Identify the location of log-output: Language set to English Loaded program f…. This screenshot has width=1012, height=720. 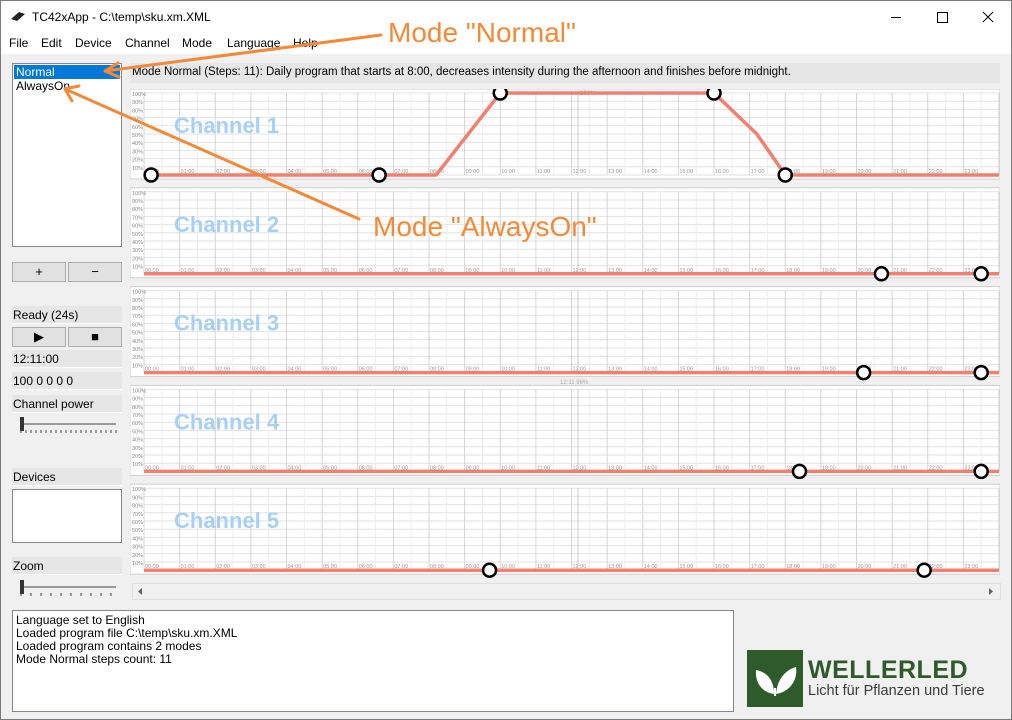
(373, 661).